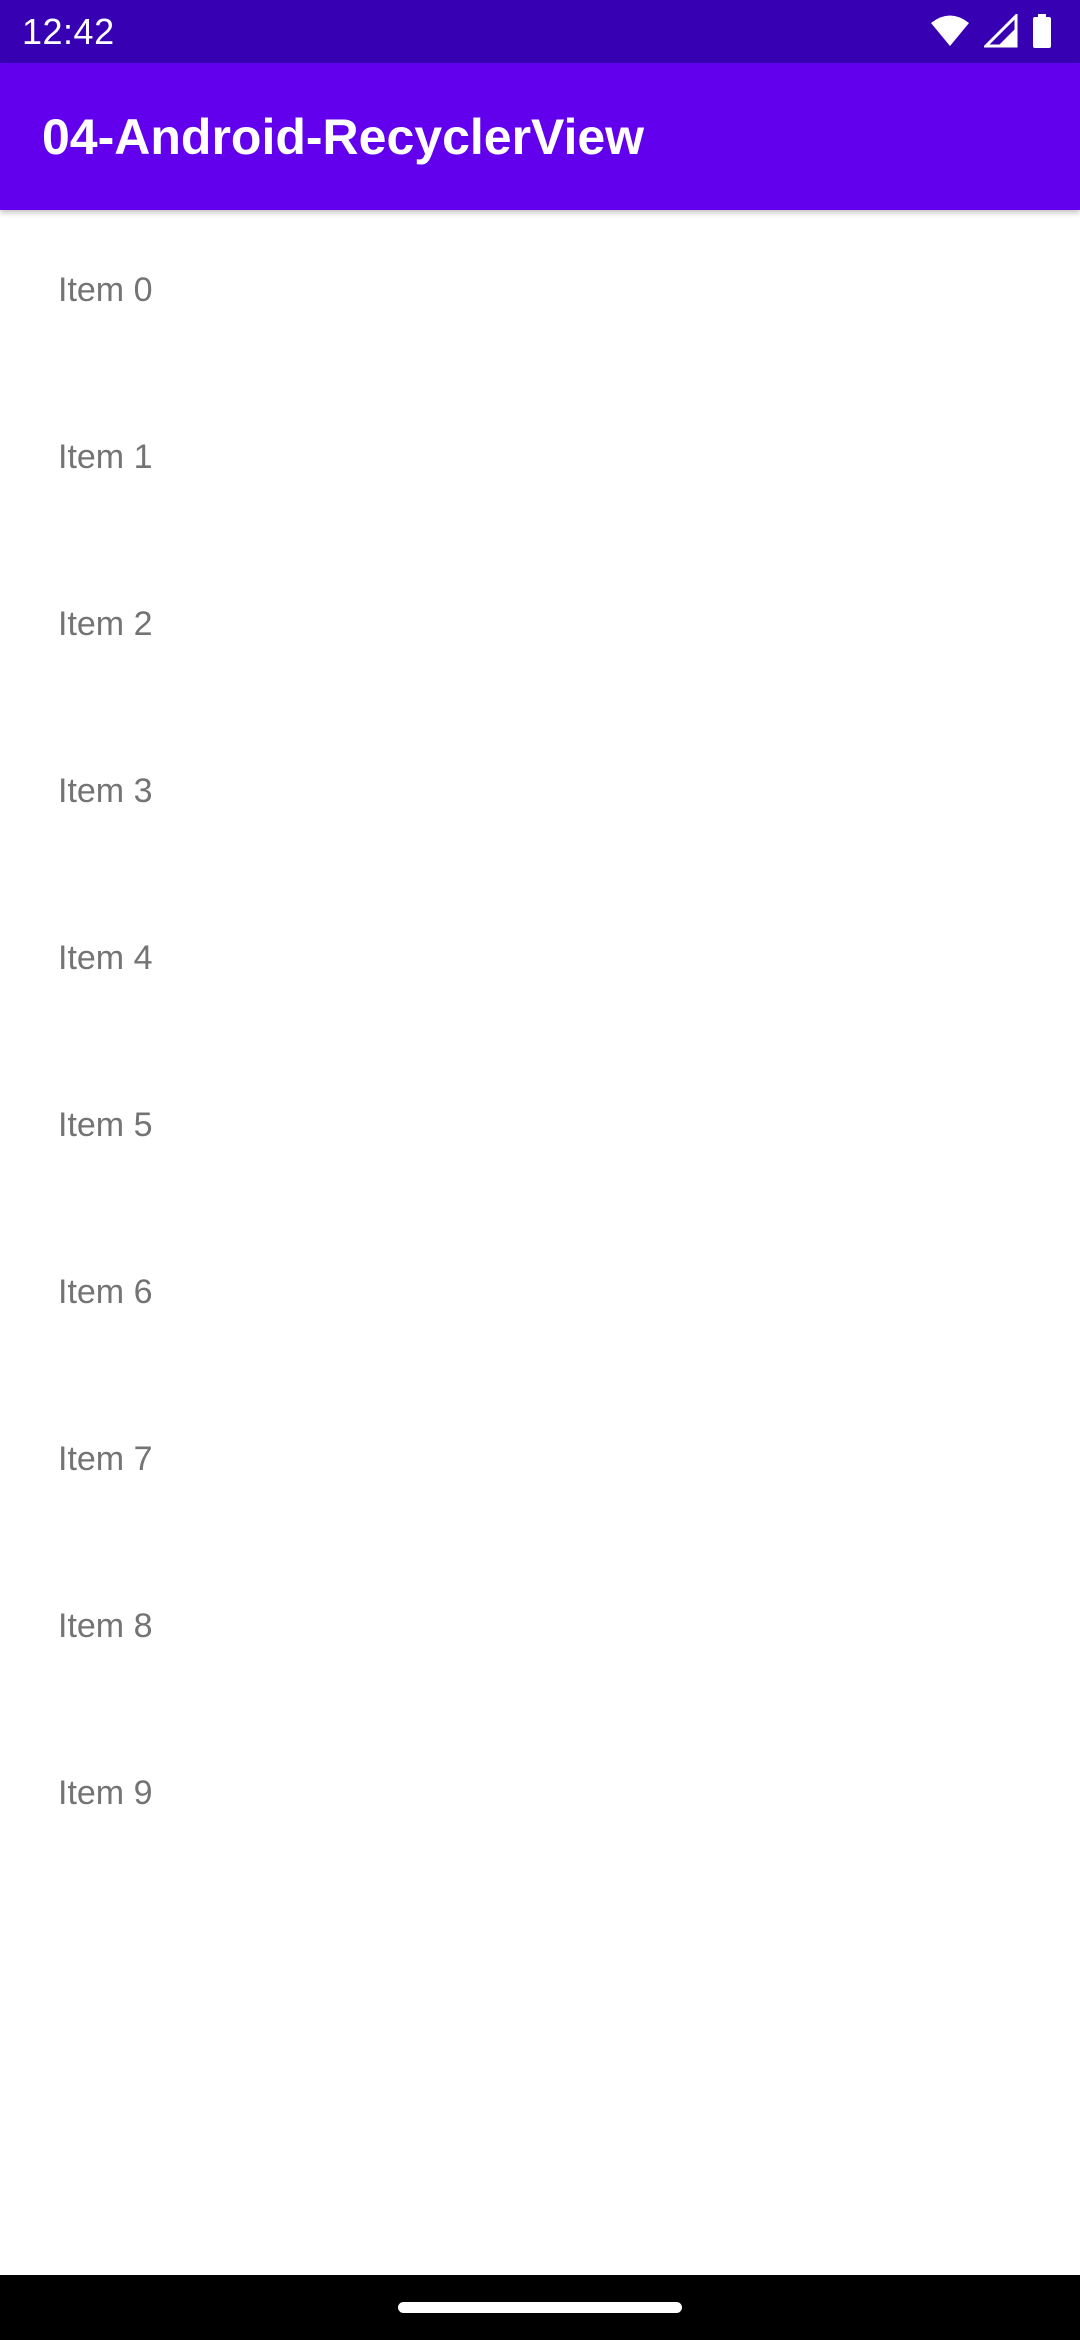 The image size is (1080, 2340). What do you see at coordinates (105, 1125) in the screenshot?
I see `list-item-label: Item 5` at bounding box center [105, 1125].